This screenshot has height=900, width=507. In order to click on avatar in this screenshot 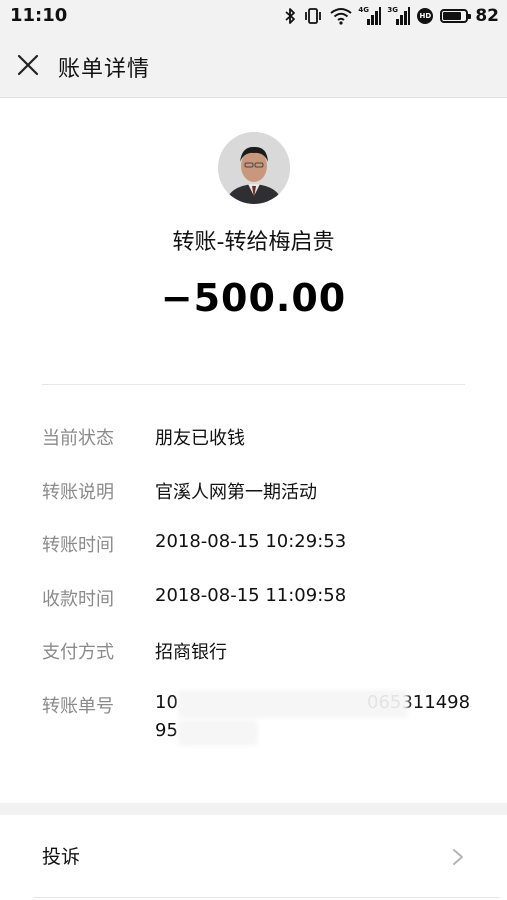, I will do `click(254, 168)`.